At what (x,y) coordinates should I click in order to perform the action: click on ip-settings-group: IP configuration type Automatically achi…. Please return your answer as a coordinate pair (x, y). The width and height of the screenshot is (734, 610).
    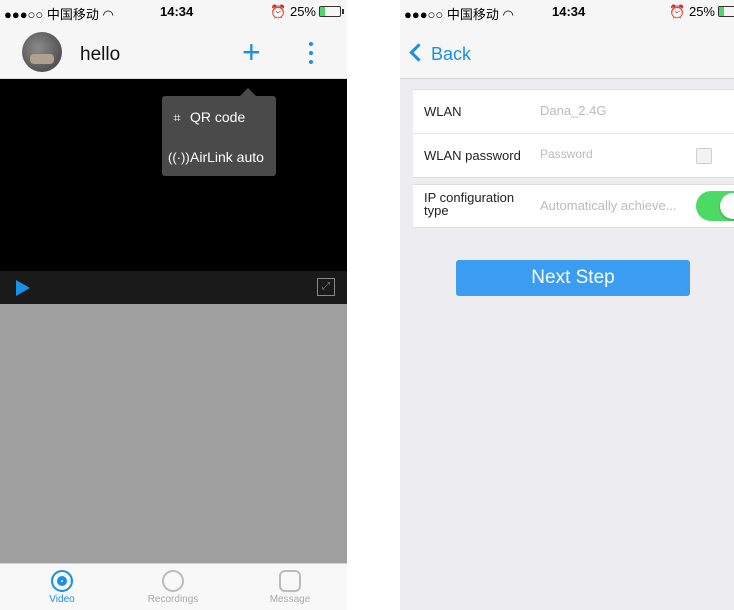
    Looking at the image, I should click on (573, 206).